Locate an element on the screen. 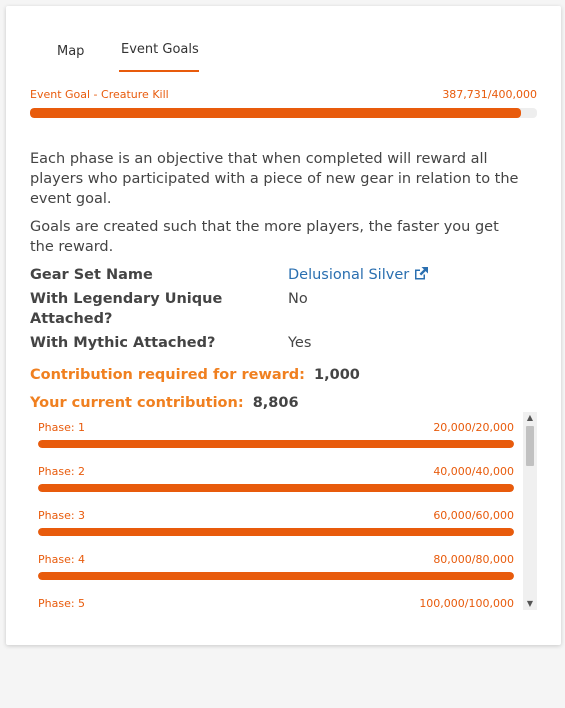 This screenshot has height=708, width=565. scroll-up-arrow-icon: ▲ is located at coordinates (530, 418).